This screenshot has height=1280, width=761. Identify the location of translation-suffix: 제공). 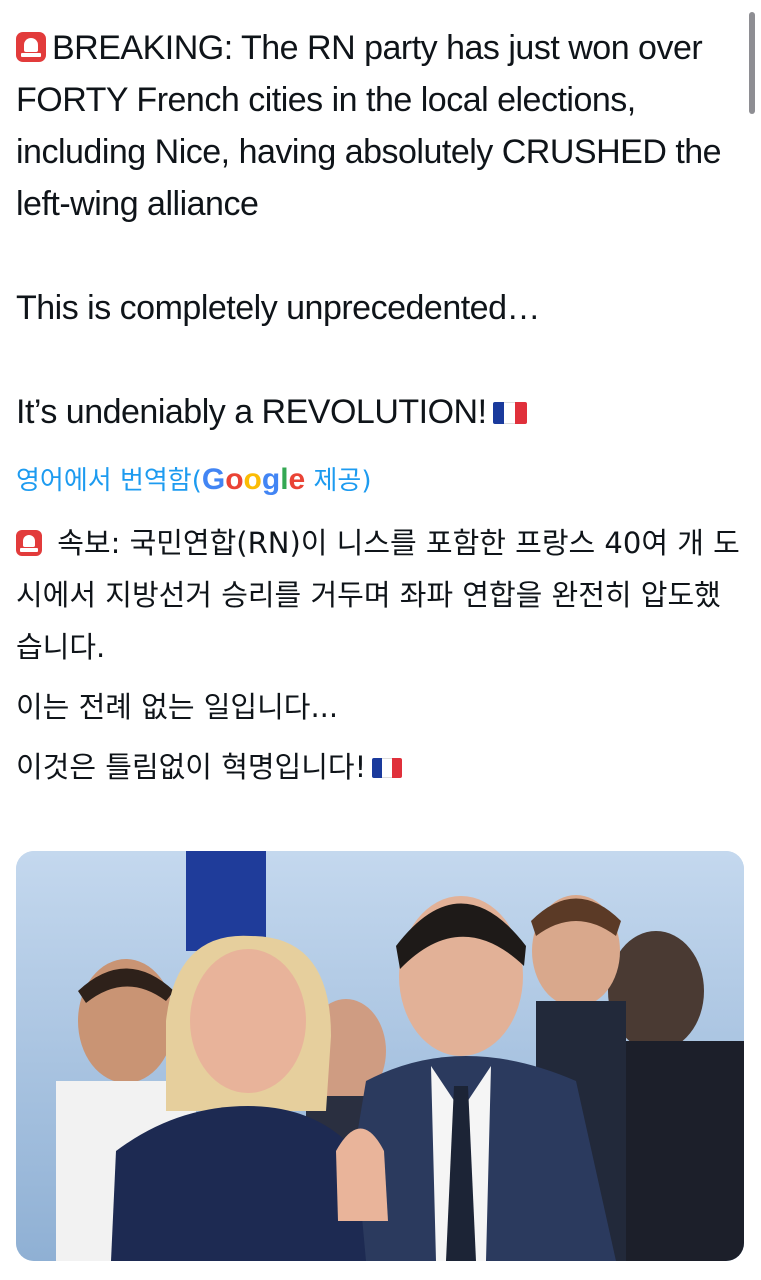
(338, 481).